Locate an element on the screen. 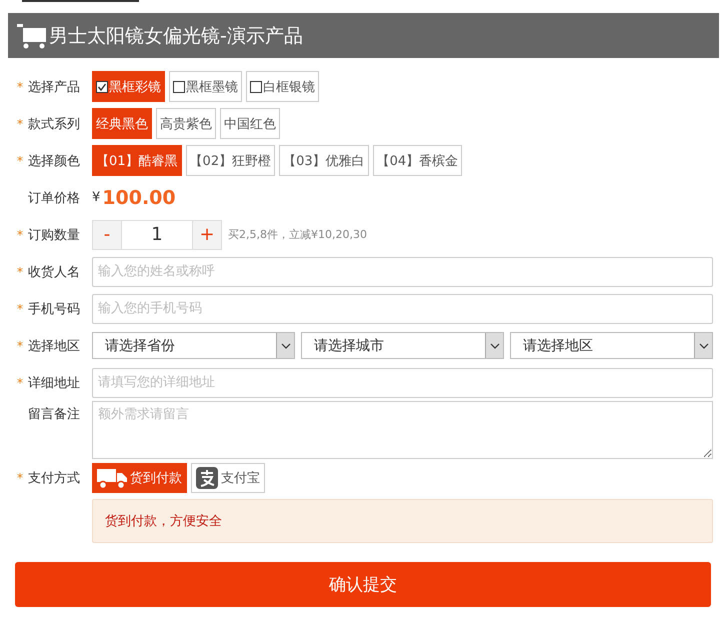 The height and width of the screenshot is (628, 727). option-button: 【03】优雅白 is located at coordinates (324, 160).